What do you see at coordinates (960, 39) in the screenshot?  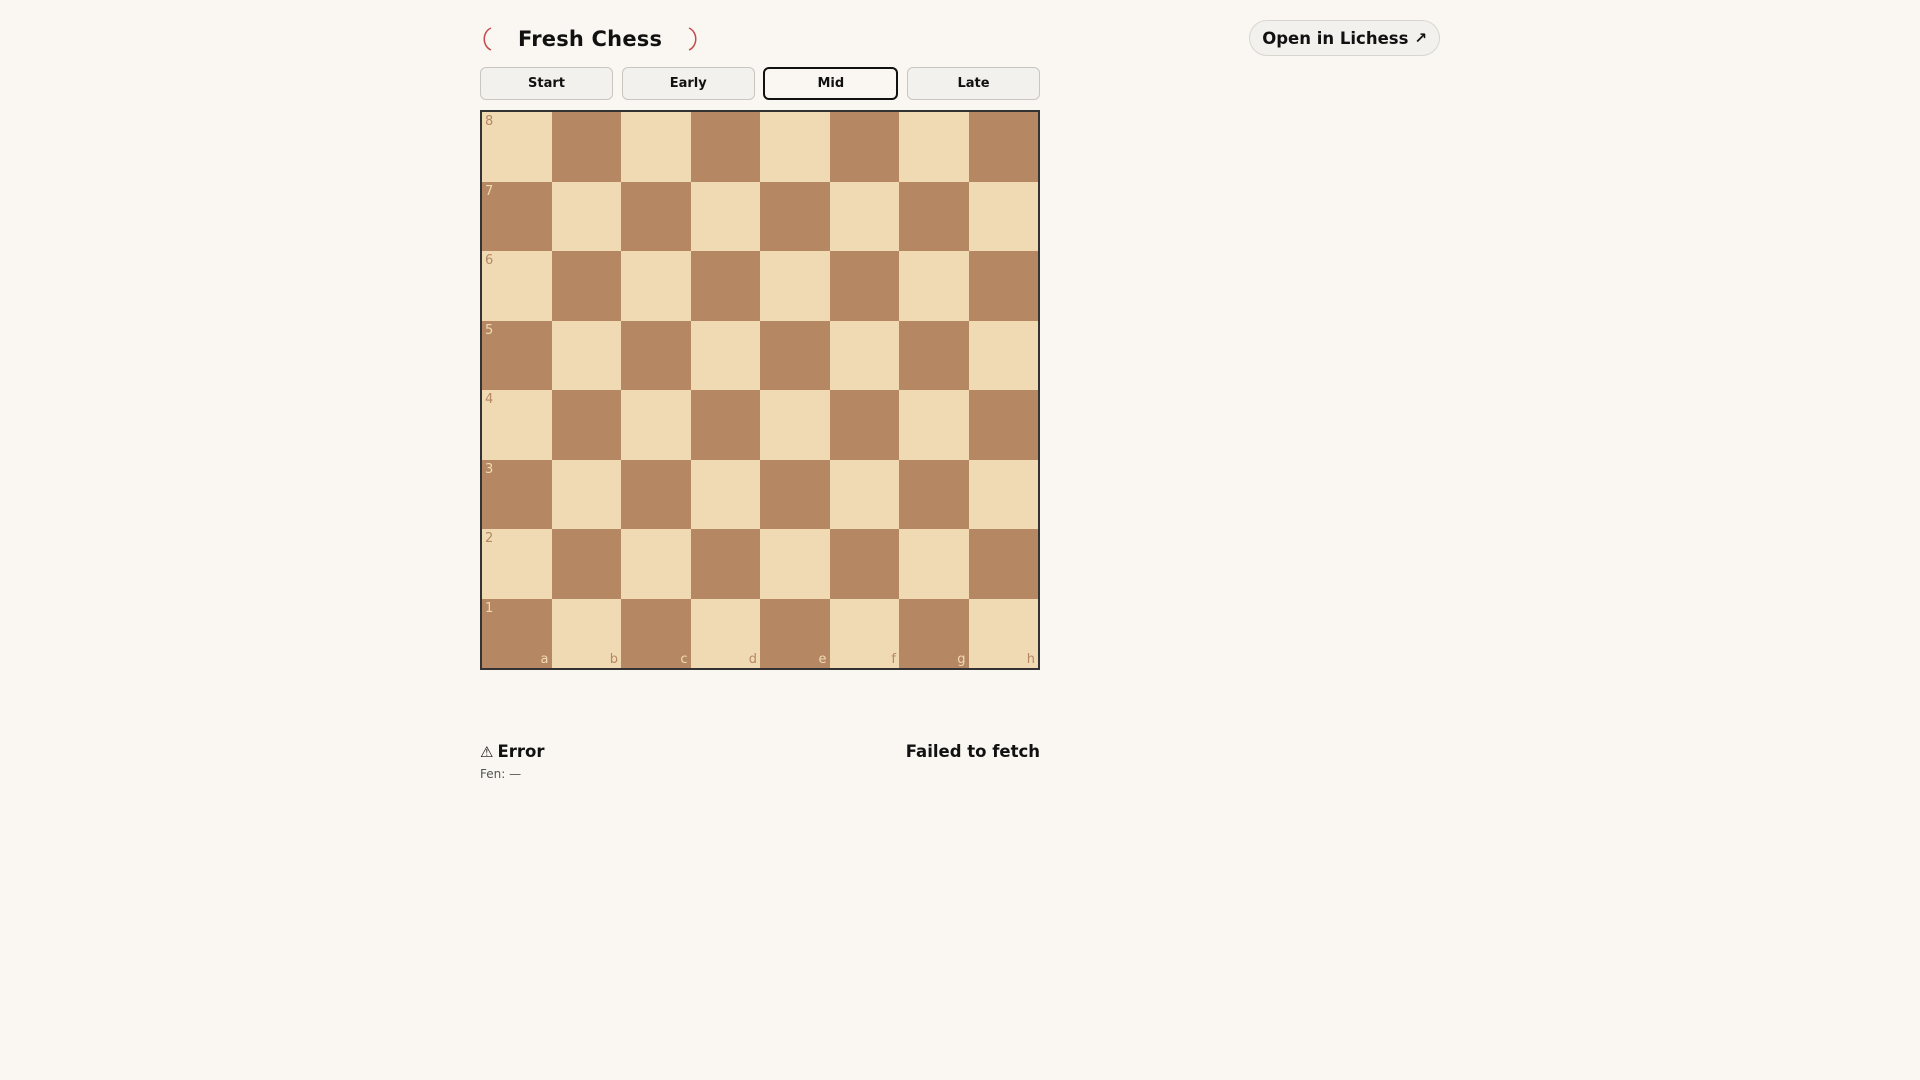 I see `header: Fresh Chess Open in Lichess ↗` at bounding box center [960, 39].